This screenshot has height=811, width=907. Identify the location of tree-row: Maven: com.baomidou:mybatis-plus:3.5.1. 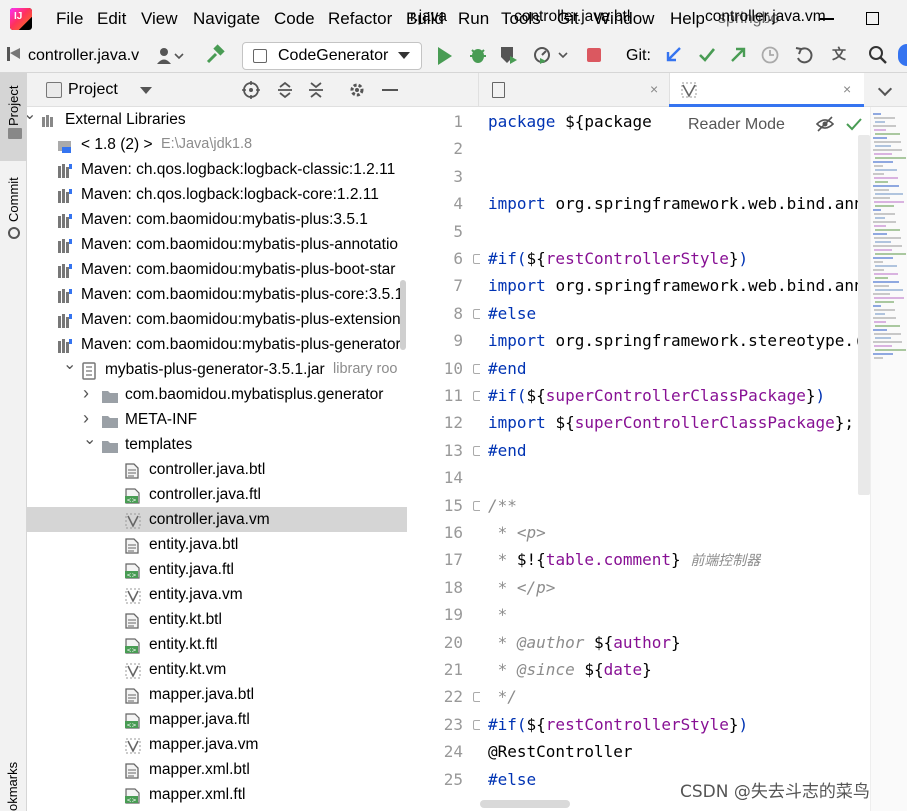
(217, 219).